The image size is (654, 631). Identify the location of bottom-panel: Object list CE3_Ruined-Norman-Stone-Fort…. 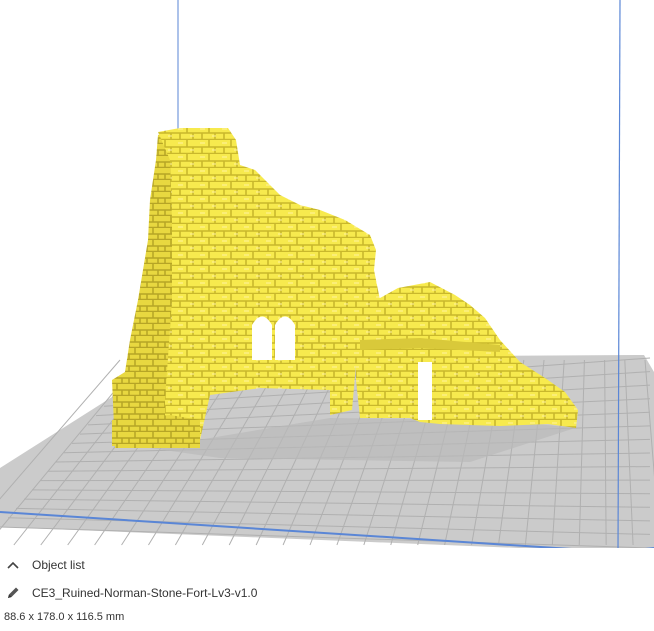
(327, 589).